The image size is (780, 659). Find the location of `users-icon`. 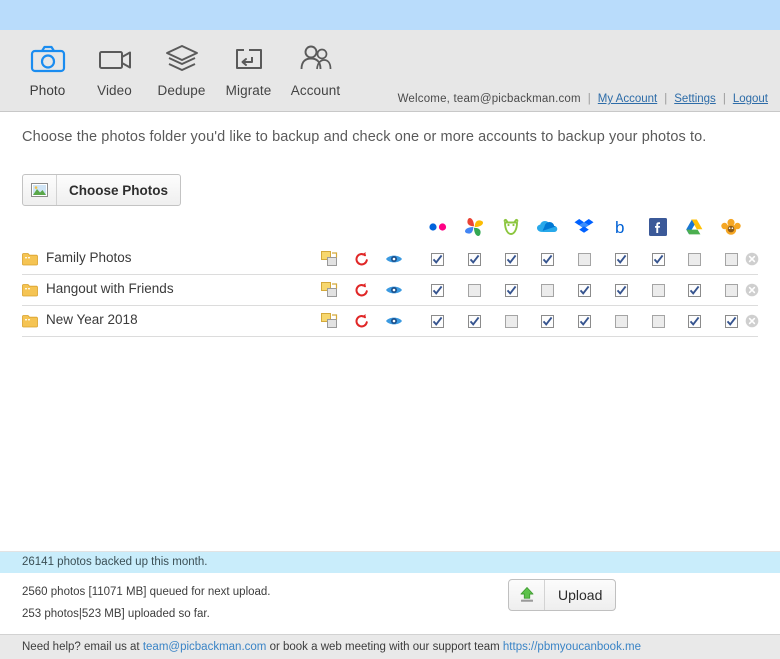

users-icon is located at coordinates (316, 59).